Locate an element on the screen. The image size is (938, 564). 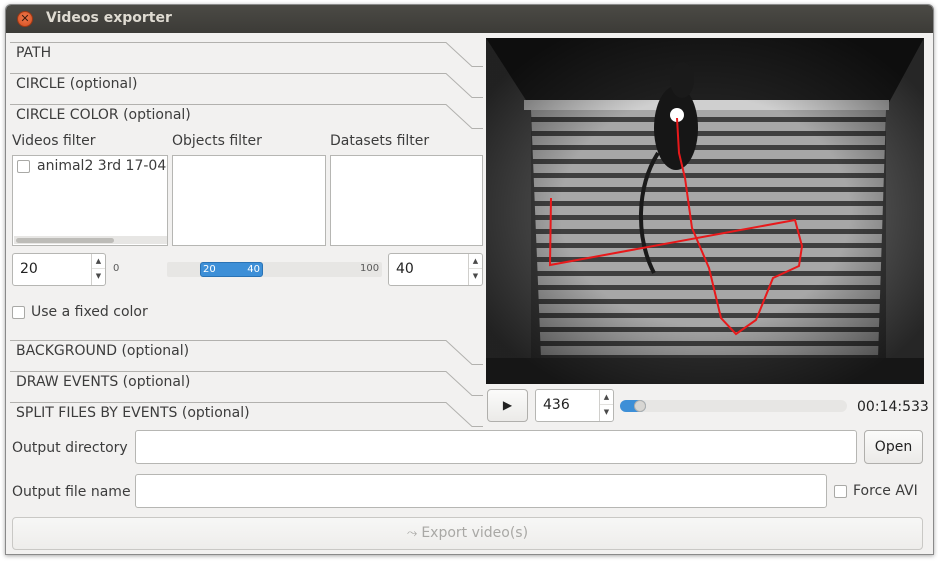
slider-min-label: 0 is located at coordinates (116, 268).